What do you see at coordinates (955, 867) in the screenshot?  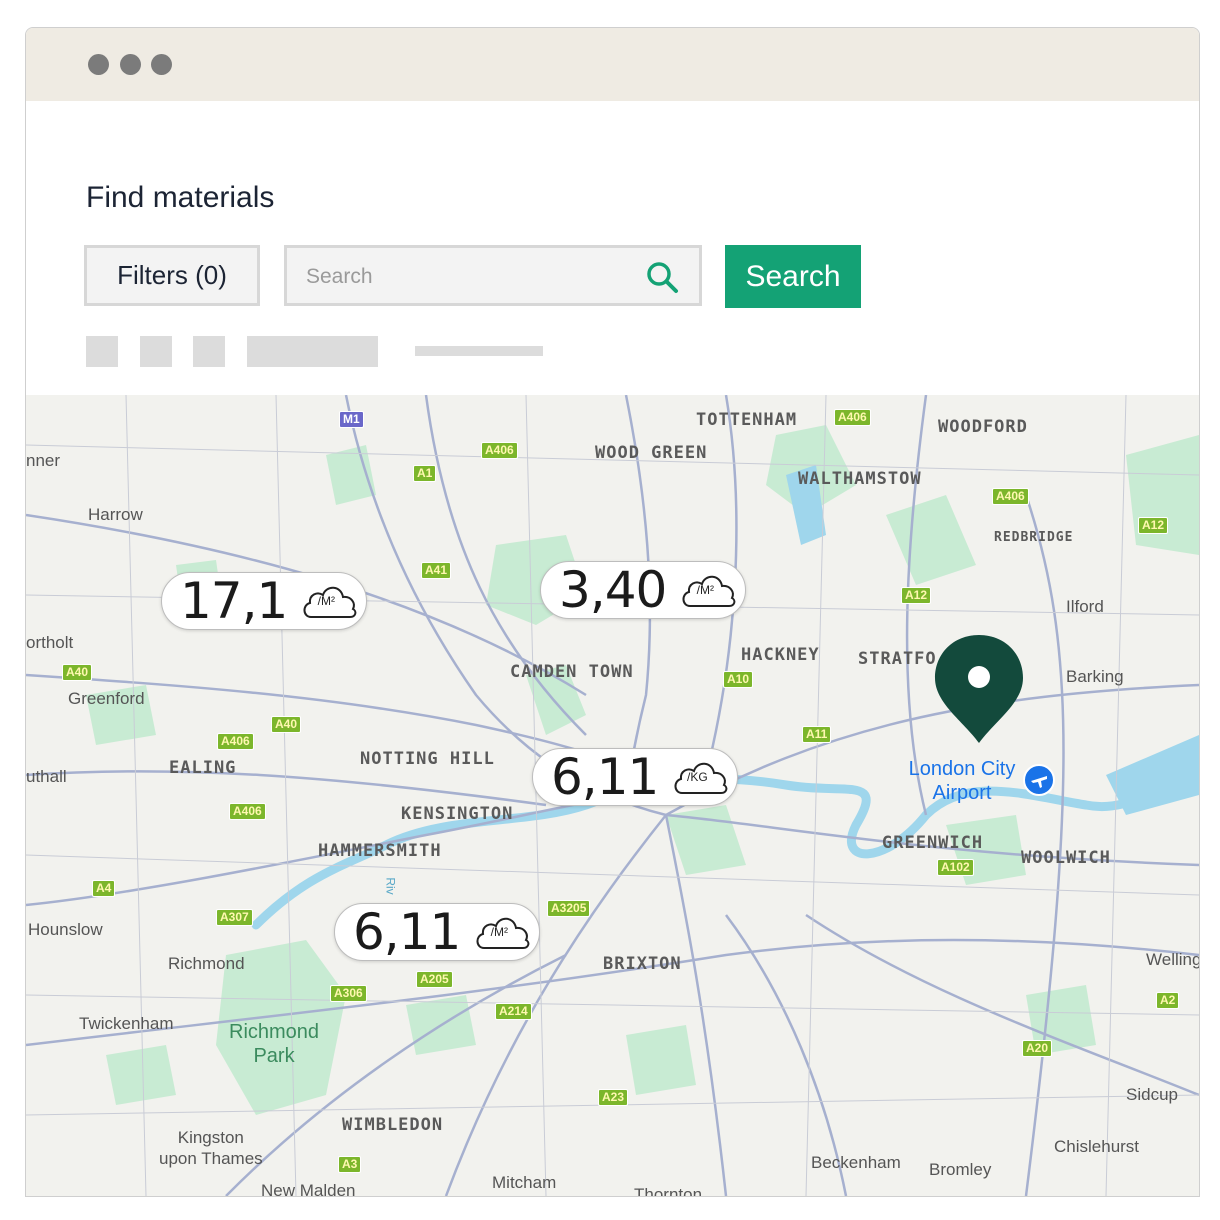 I see `road-shield: A102` at bounding box center [955, 867].